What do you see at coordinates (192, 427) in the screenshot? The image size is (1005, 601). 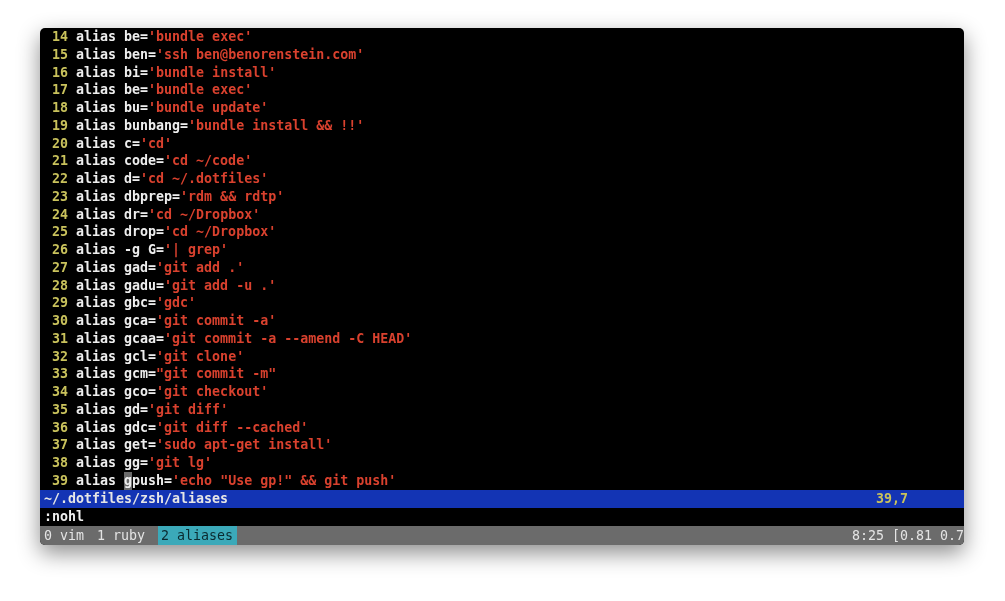 I see `code-line: alias gdc='git diff --cached'` at bounding box center [192, 427].